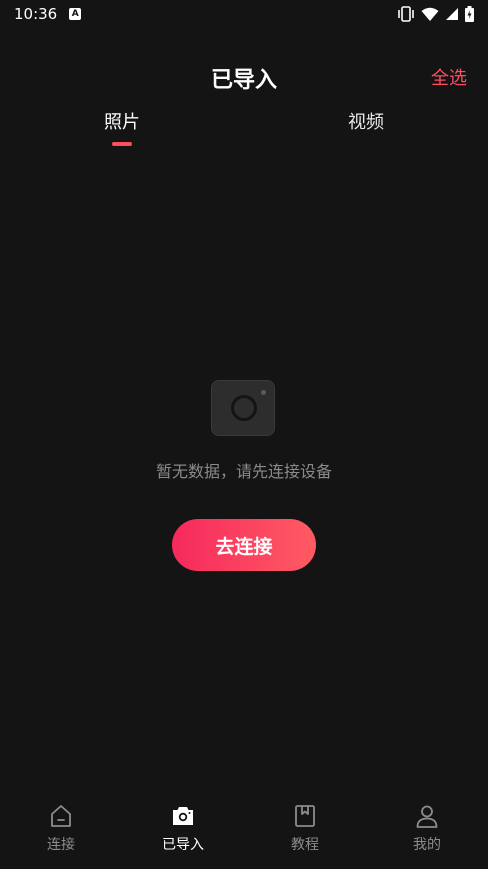 This screenshot has width=488, height=869. What do you see at coordinates (244, 130) in the screenshot?
I see `media-tabs: 照片 视频` at bounding box center [244, 130].